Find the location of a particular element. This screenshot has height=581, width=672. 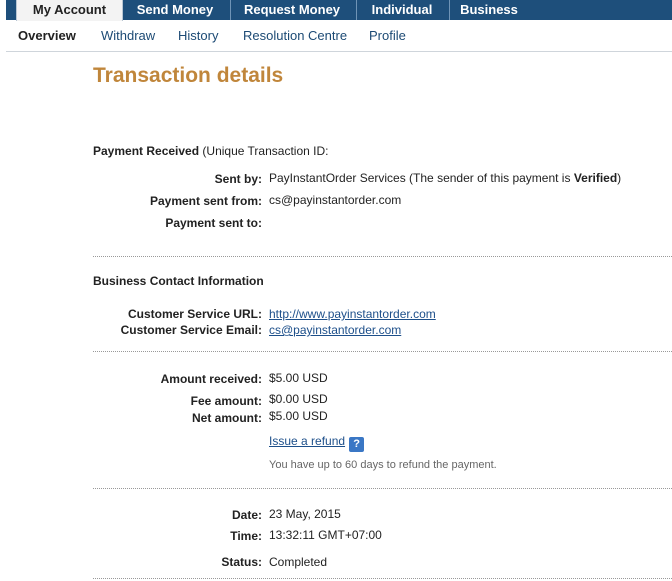

time-label: Time: is located at coordinates (246, 536).